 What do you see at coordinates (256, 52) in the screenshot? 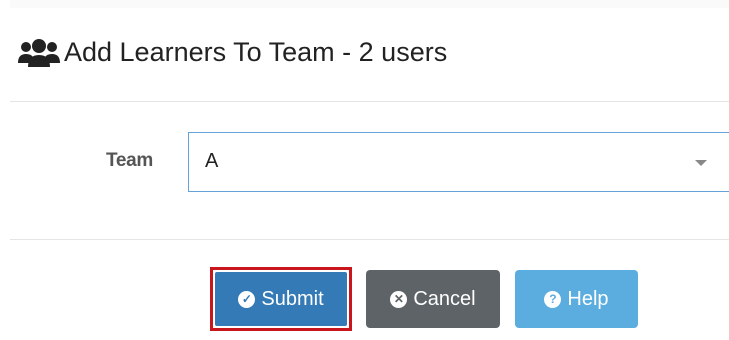
I see `modal-title: Add Learners To Team - 2 users` at bounding box center [256, 52].